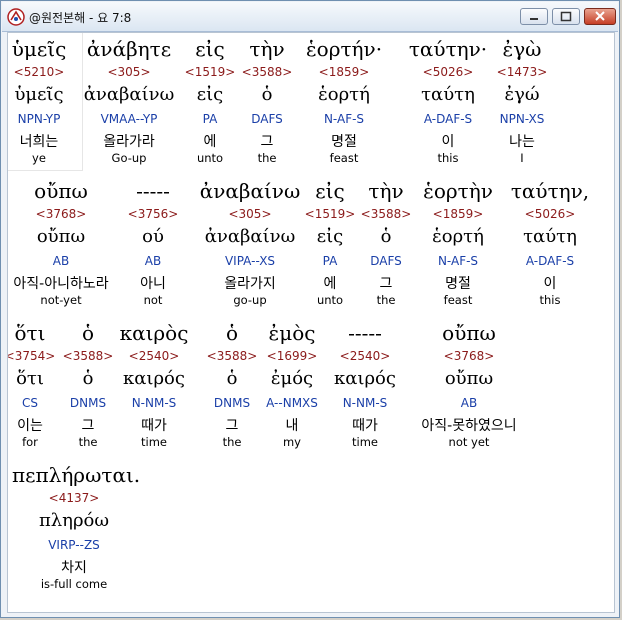 This screenshot has width=622, height=620. Describe the element at coordinates (344, 158) in the screenshot. I see `english-gloss: feast` at that location.